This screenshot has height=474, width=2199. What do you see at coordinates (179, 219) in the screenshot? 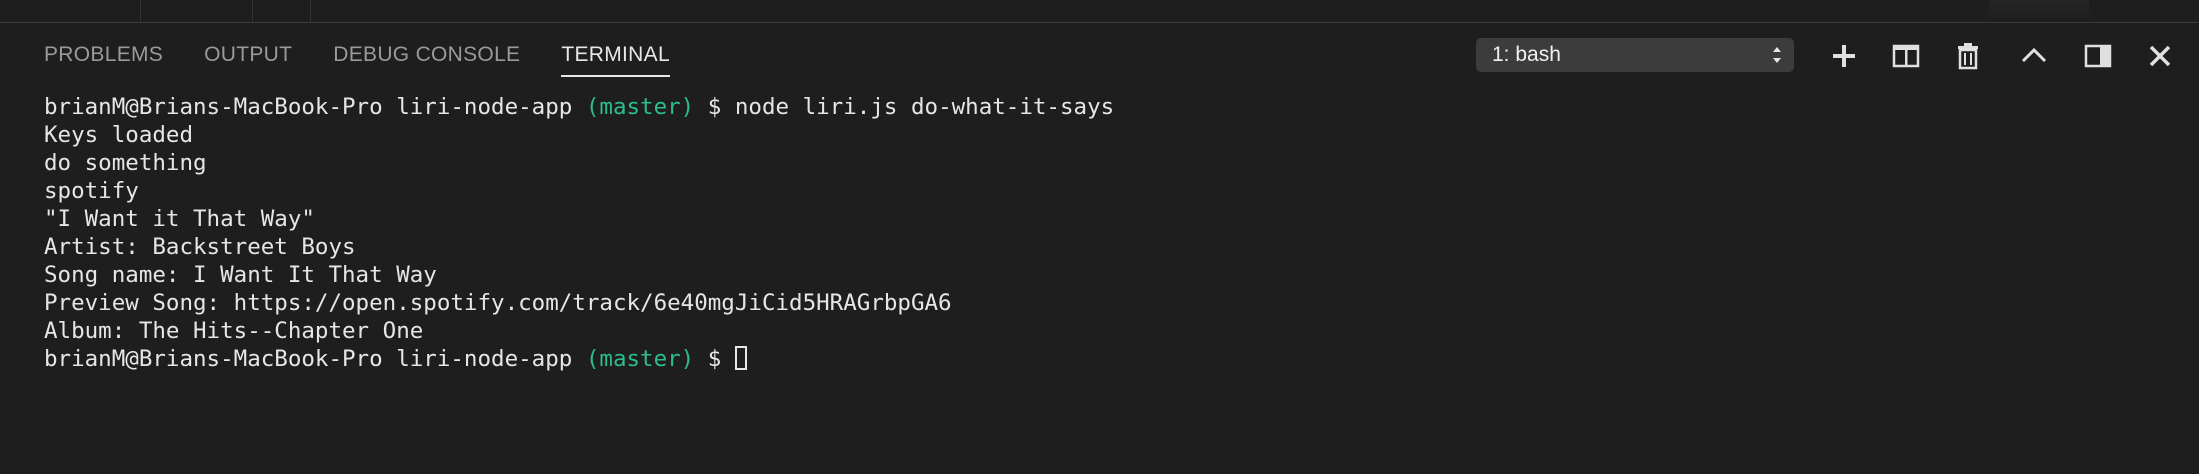
I see `terminal-line: "I Want it That Way"` at bounding box center [179, 219].